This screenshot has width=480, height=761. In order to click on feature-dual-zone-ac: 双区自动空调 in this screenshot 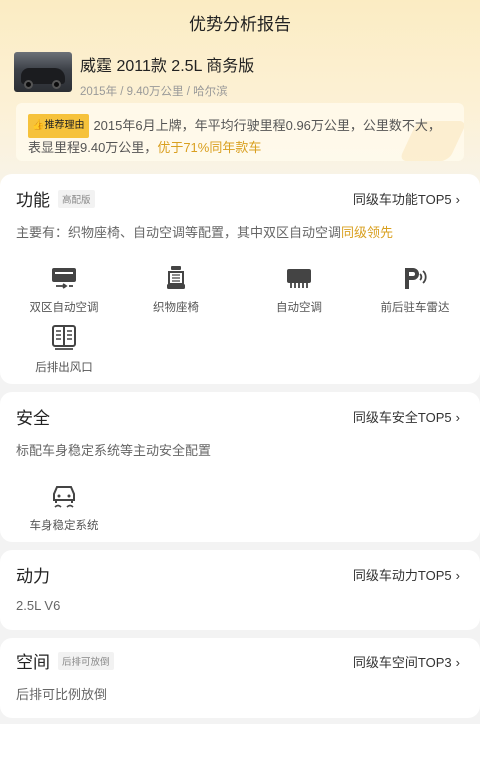, I will do `click(64, 290)`.